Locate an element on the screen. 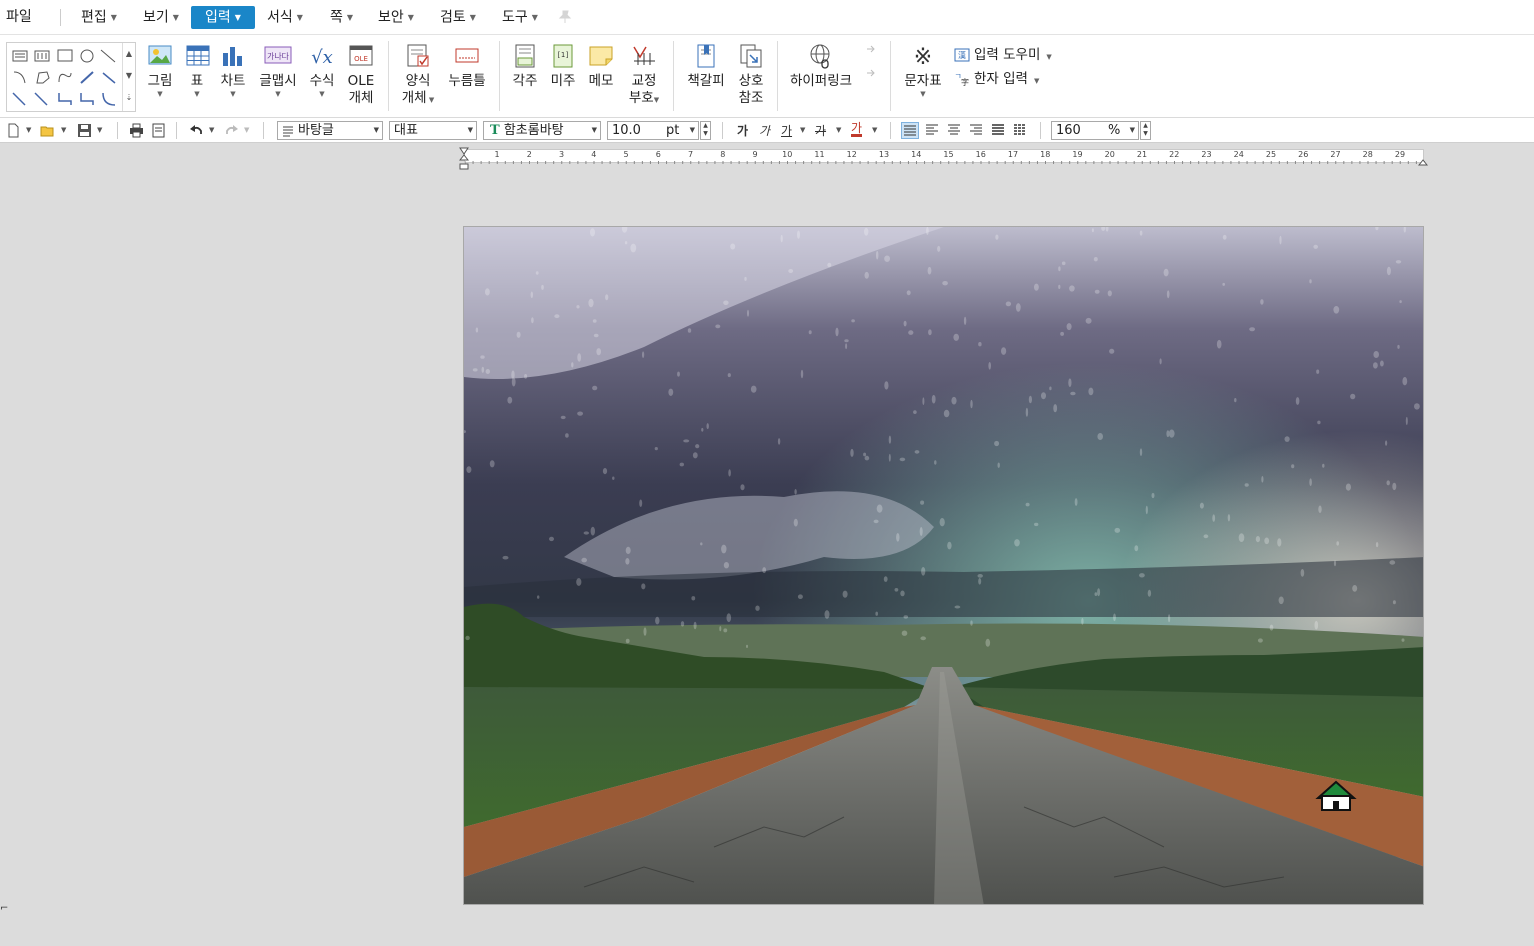 The width and height of the screenshot is (1534, 946). menu-security: 보안 ▼ is located at coordinates (396, 17).